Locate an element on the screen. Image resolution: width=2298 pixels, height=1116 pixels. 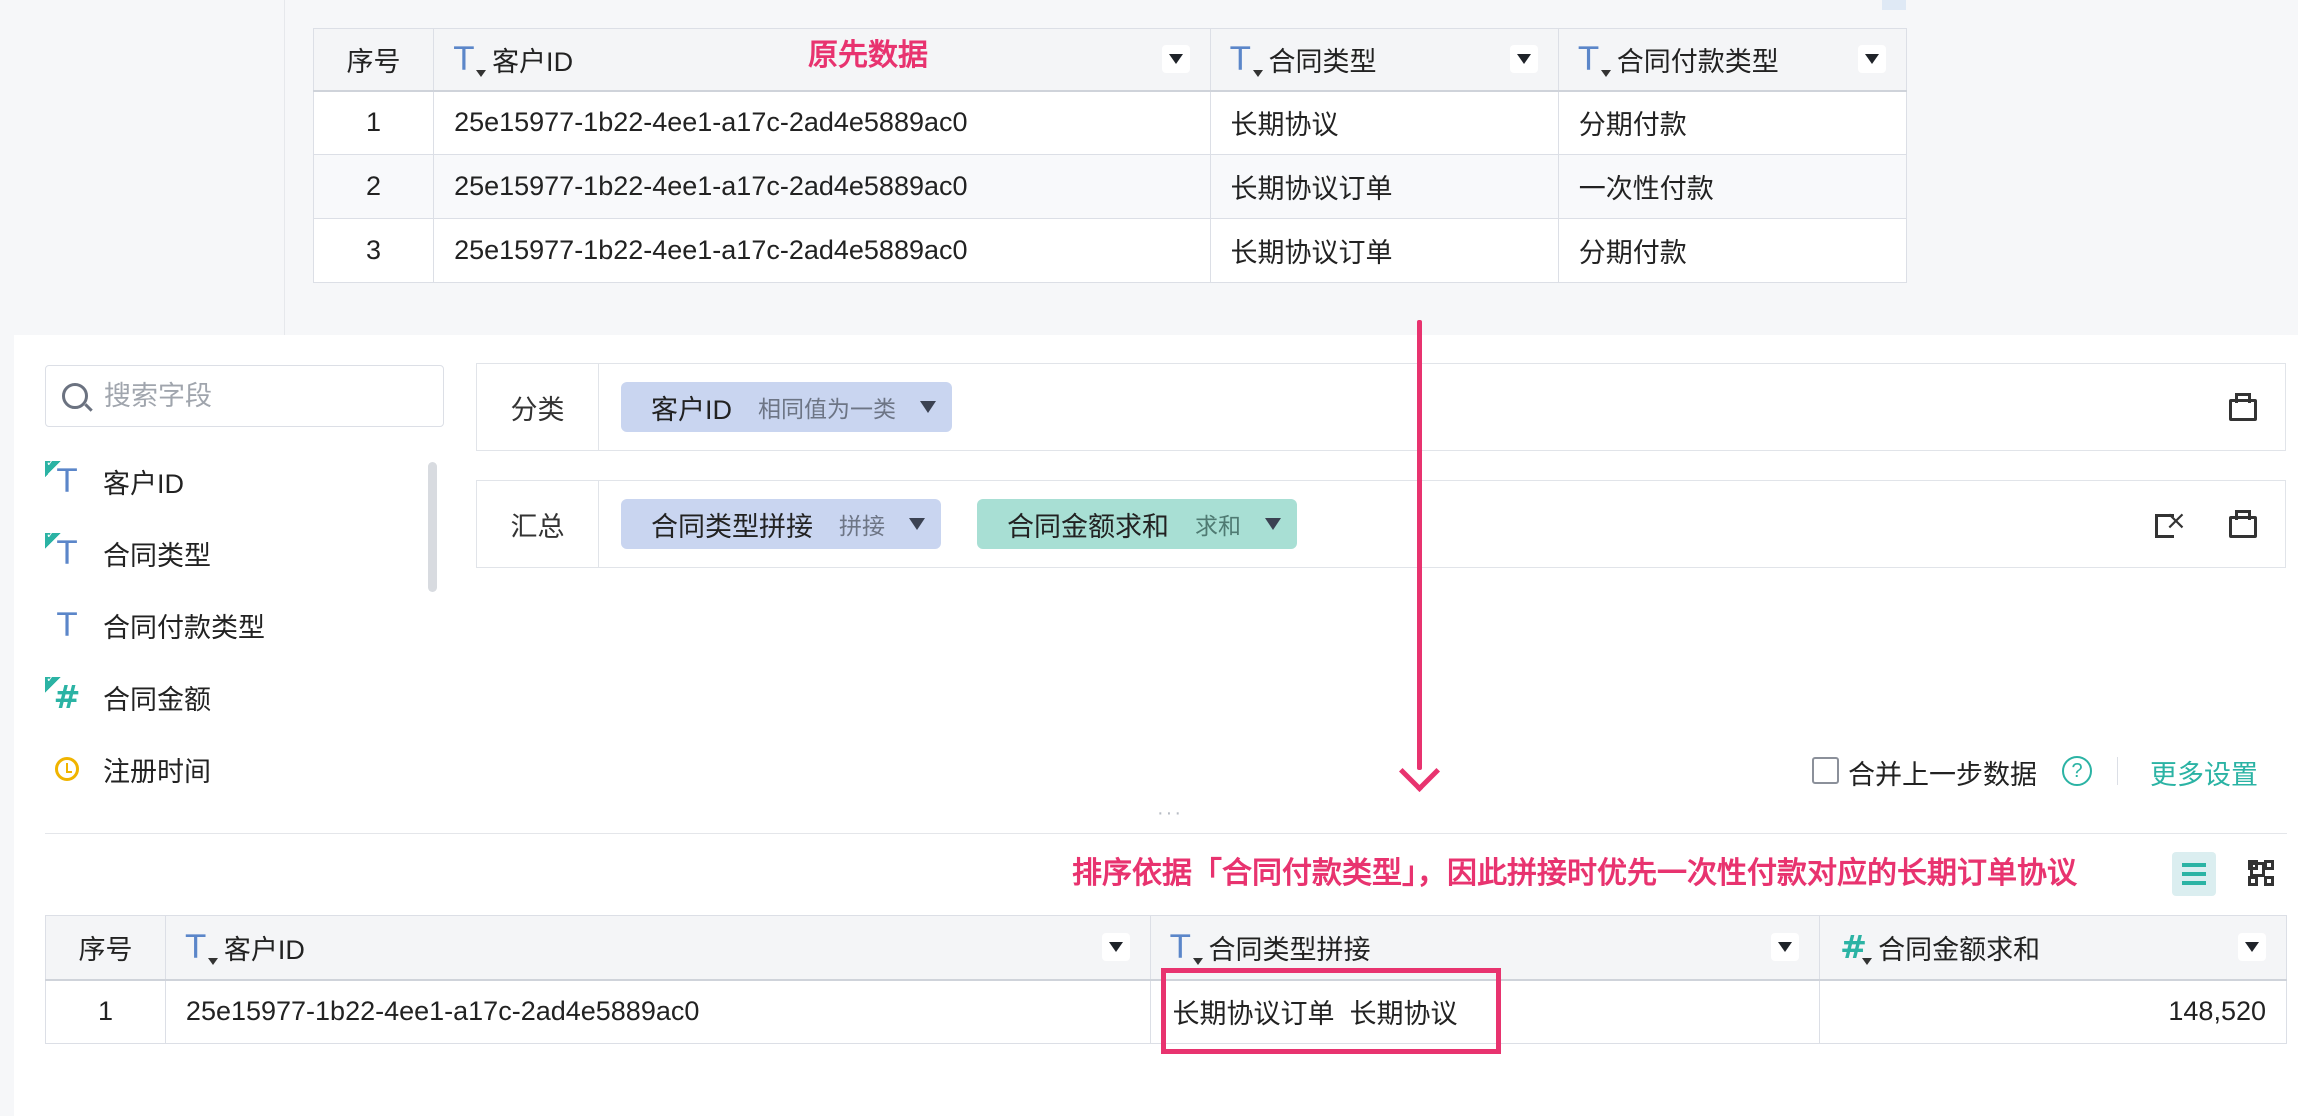
col-header-amount-sum: # 合同金额求和 is located at coordinates (2053, 948).